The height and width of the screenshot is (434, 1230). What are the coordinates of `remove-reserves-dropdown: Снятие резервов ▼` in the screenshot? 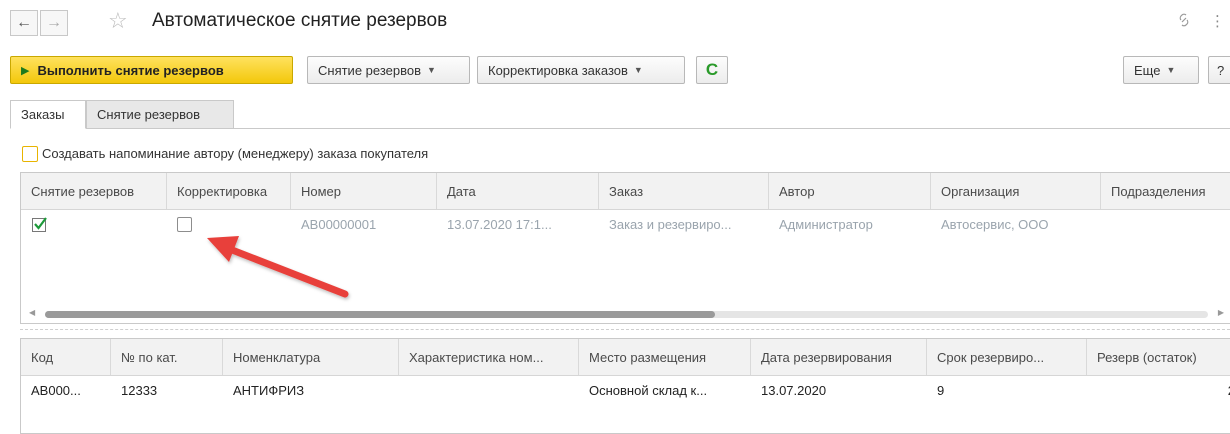 It's located at (388, 70).